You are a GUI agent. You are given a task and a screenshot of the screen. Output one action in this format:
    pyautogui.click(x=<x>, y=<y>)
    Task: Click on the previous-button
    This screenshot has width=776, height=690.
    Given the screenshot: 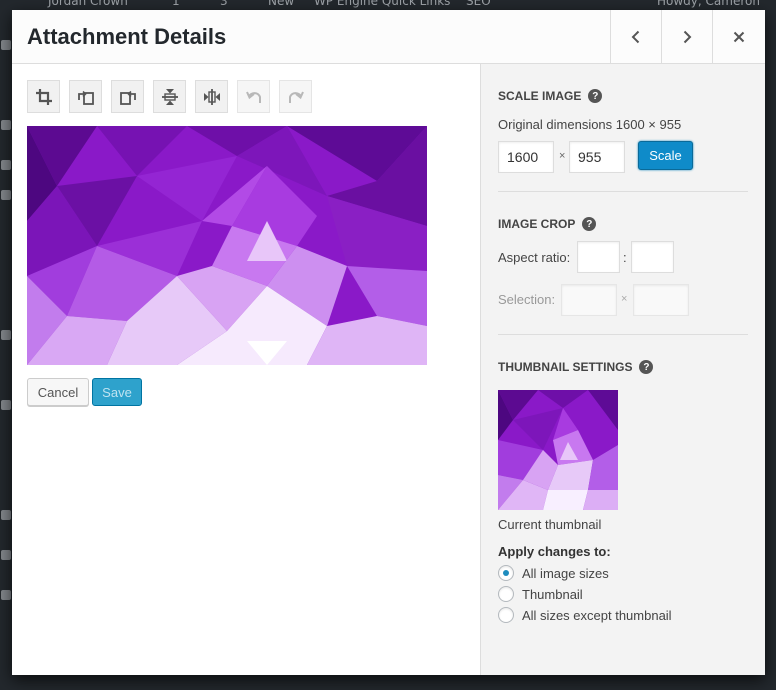 What is the action you would take?
    pyautogui.click(x=635, y=37)
    